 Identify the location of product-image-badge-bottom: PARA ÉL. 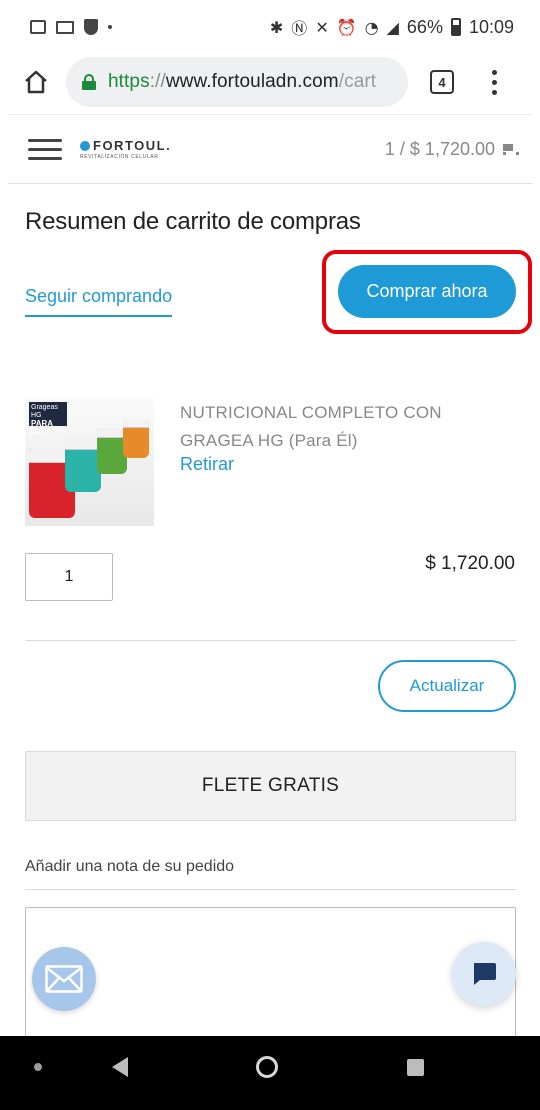
(42, 427).